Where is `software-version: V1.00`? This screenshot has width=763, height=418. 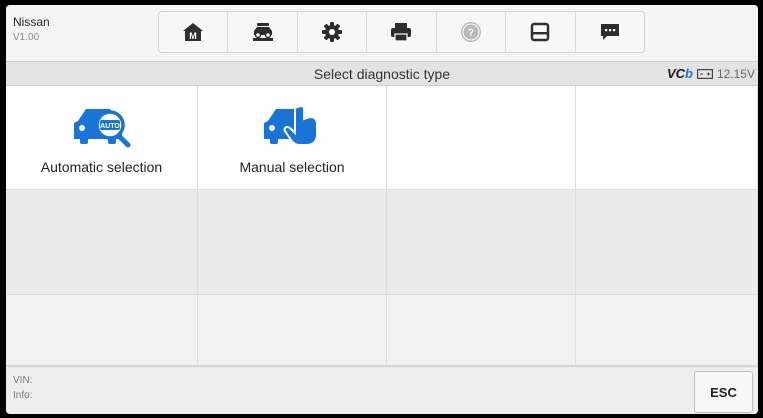
software-version: V1.00 is located at coordinates (26, 37).